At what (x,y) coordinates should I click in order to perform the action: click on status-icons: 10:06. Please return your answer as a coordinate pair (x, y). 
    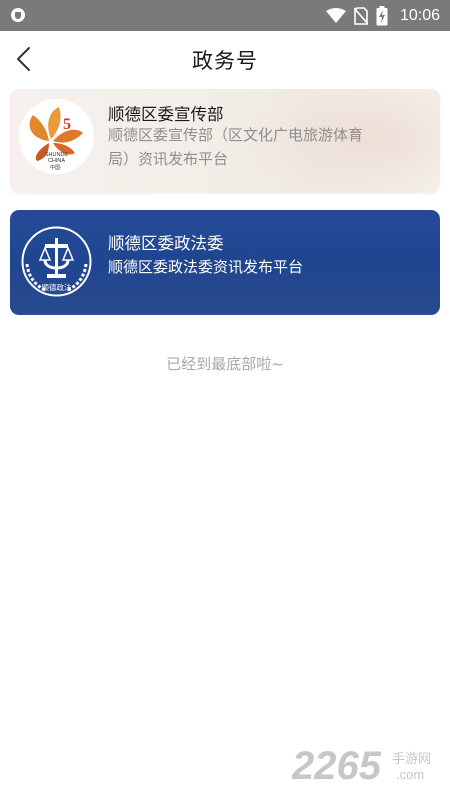
    Looking at the image, I should click on (382, 15).